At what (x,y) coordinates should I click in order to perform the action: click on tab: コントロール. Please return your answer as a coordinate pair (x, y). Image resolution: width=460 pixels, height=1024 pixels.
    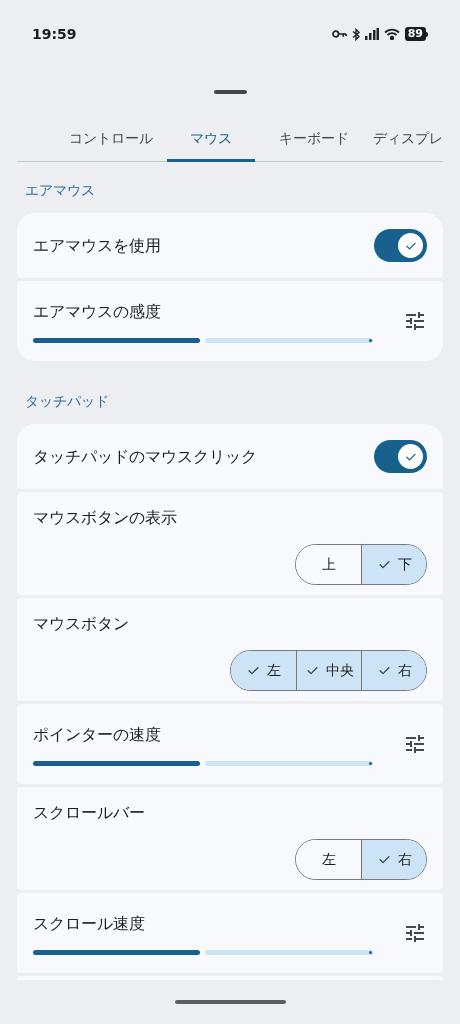
    Looking at the image, I should click on (111, 144).